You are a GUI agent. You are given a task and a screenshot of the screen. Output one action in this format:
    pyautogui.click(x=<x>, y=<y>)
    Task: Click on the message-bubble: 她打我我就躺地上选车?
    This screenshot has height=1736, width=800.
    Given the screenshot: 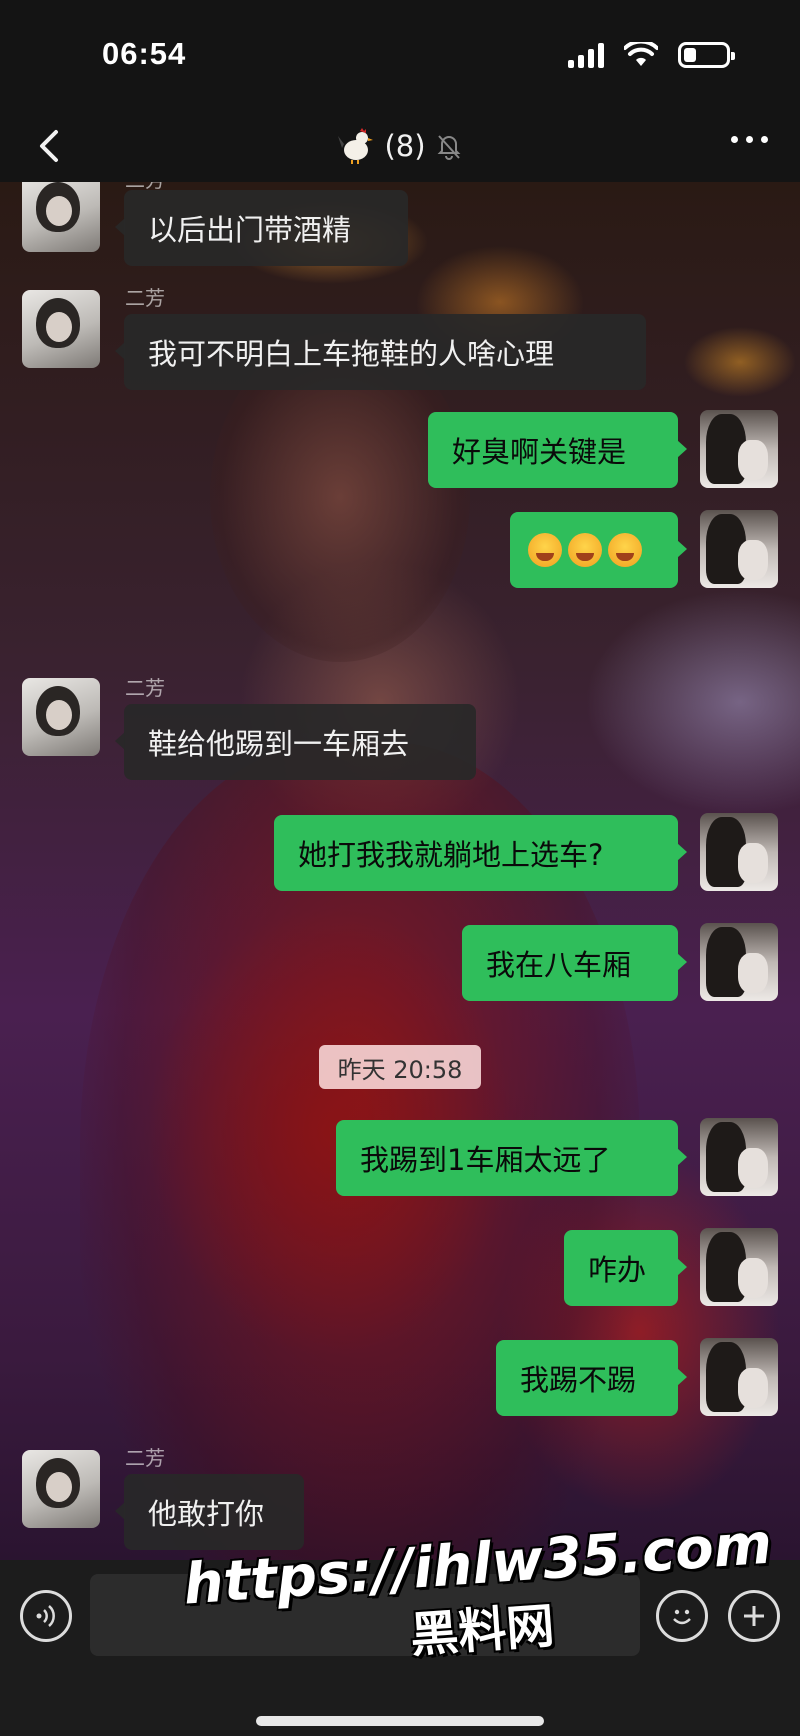 What is the action you would take?
    pyautogui.click(x=480, y=853)
    